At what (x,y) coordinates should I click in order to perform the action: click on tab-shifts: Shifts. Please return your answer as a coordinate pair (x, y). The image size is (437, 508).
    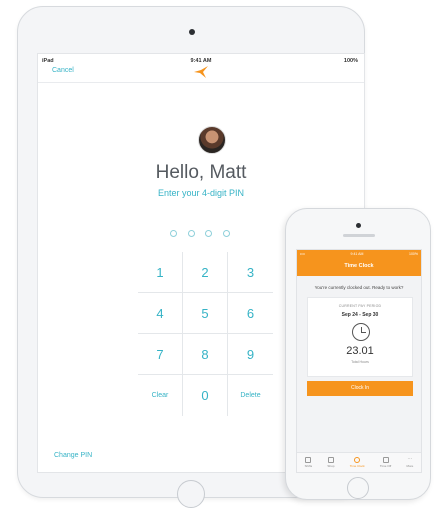
    Looking at the image, I should click on (308, 462).